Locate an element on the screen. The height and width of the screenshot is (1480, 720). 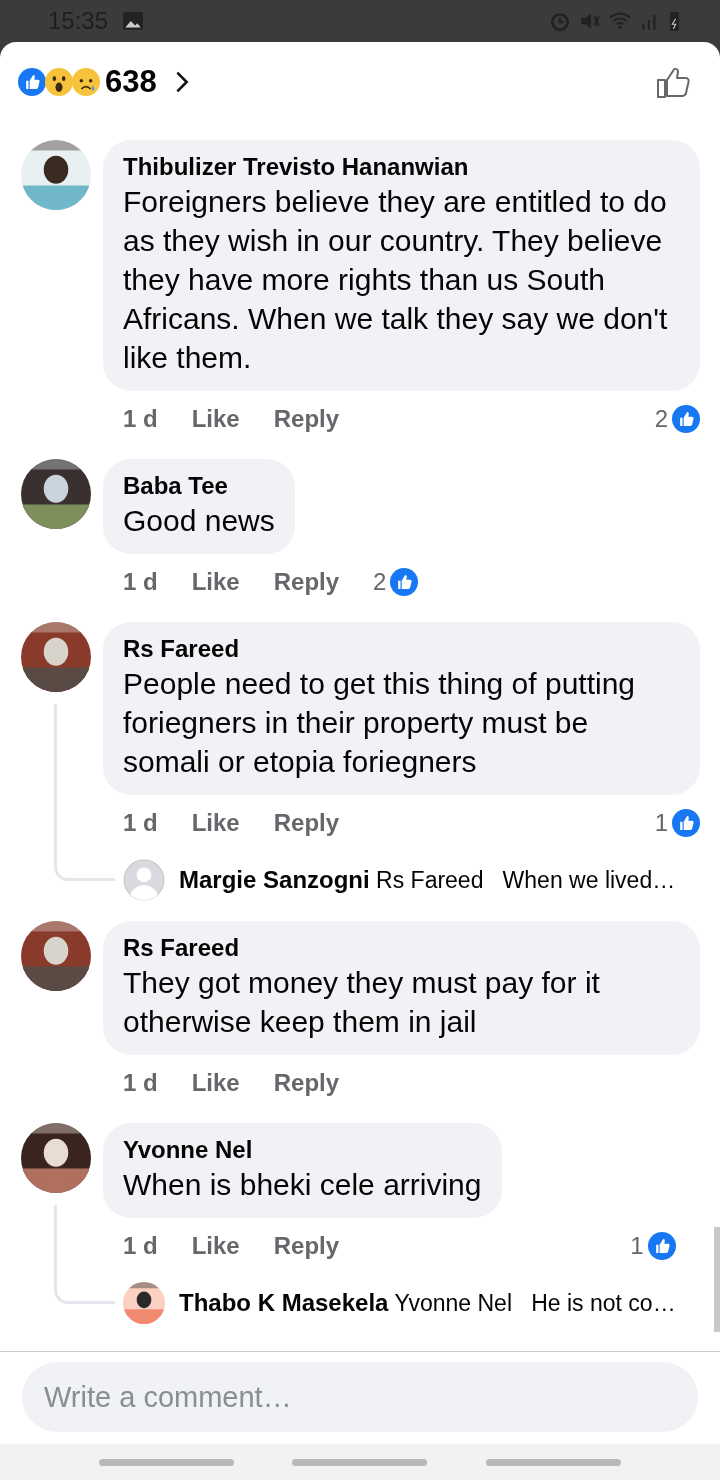
author-name: Thibulizer Trevisto Hananwian is located at coordinates (401, 167).